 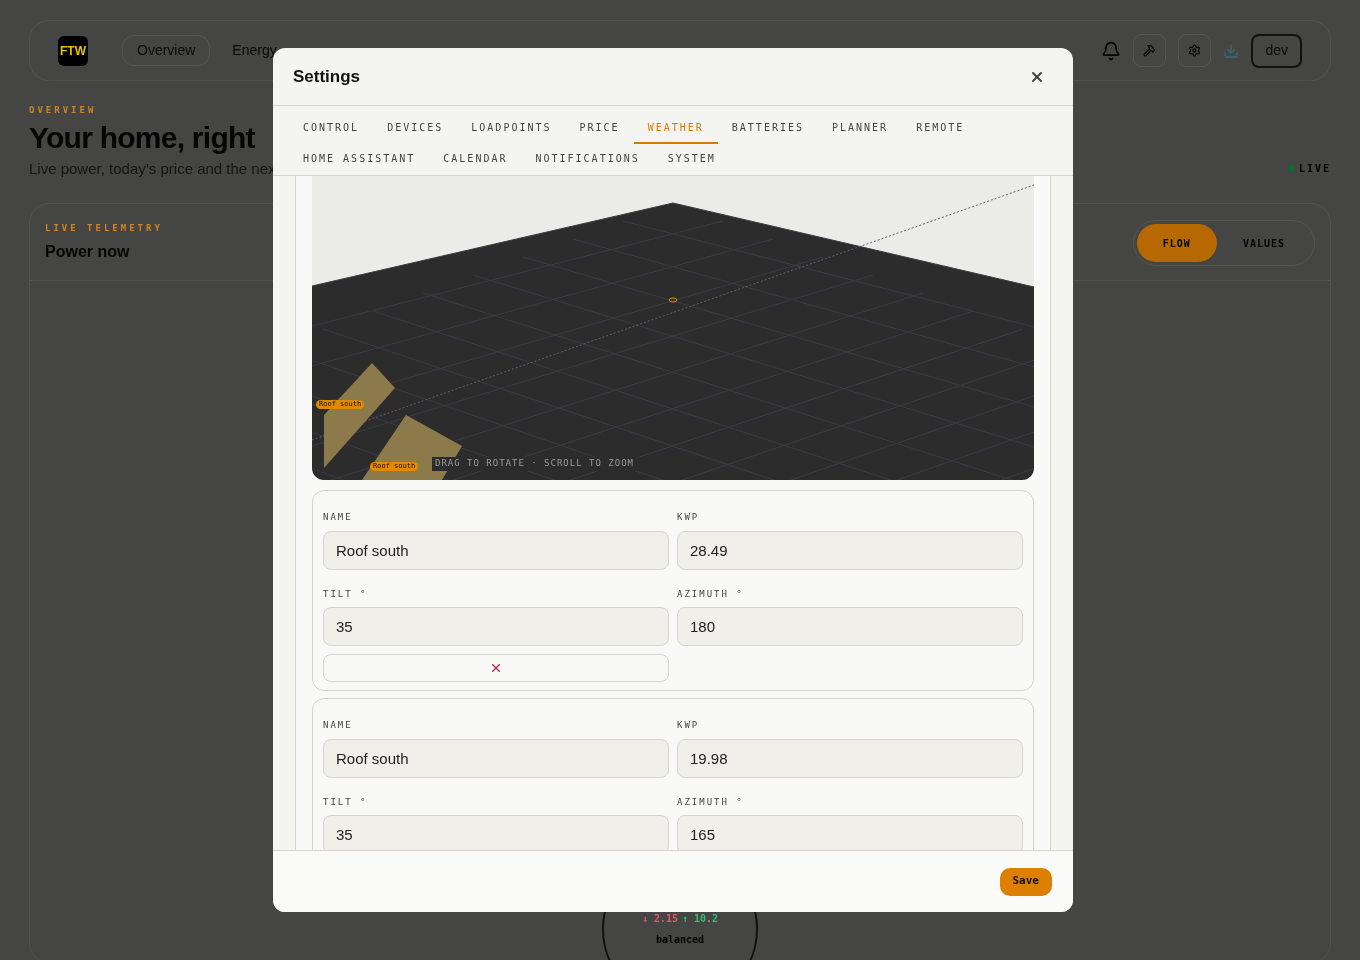 I want to click on settings-tab: PRICE, so click(x=599, y=128).